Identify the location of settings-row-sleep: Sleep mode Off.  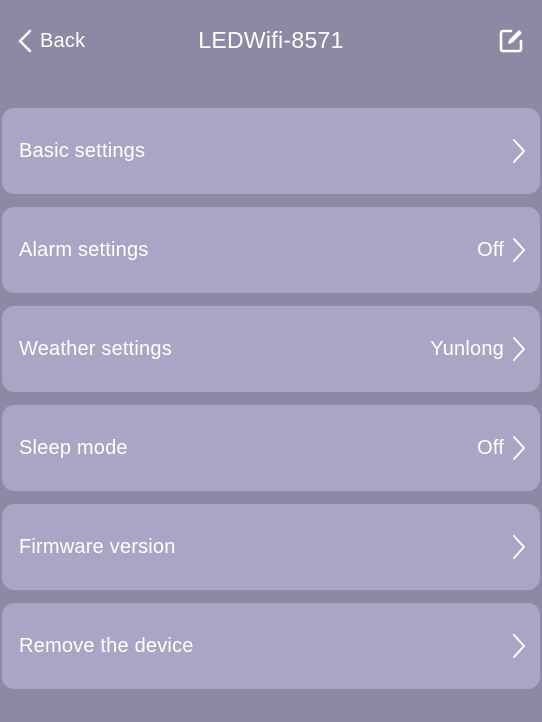
(271, 448).